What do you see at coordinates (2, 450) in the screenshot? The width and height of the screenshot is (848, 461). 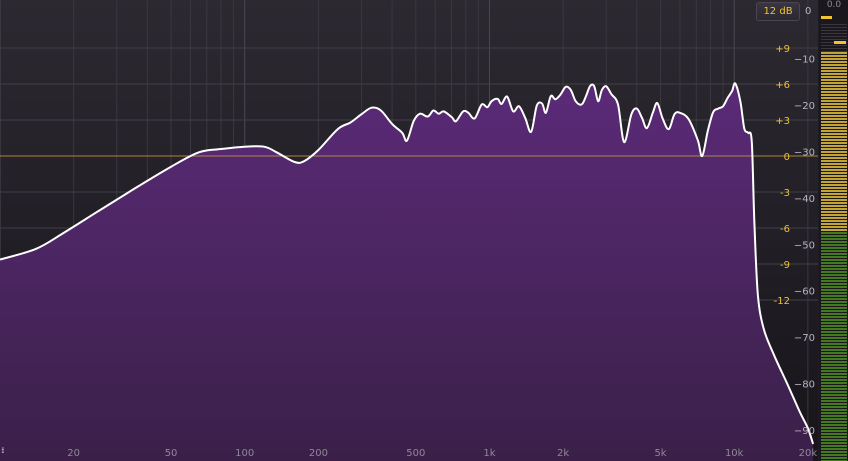 I see `resize-handle-icon: ⁞⁞⁞` at bounding box center [2, 450].